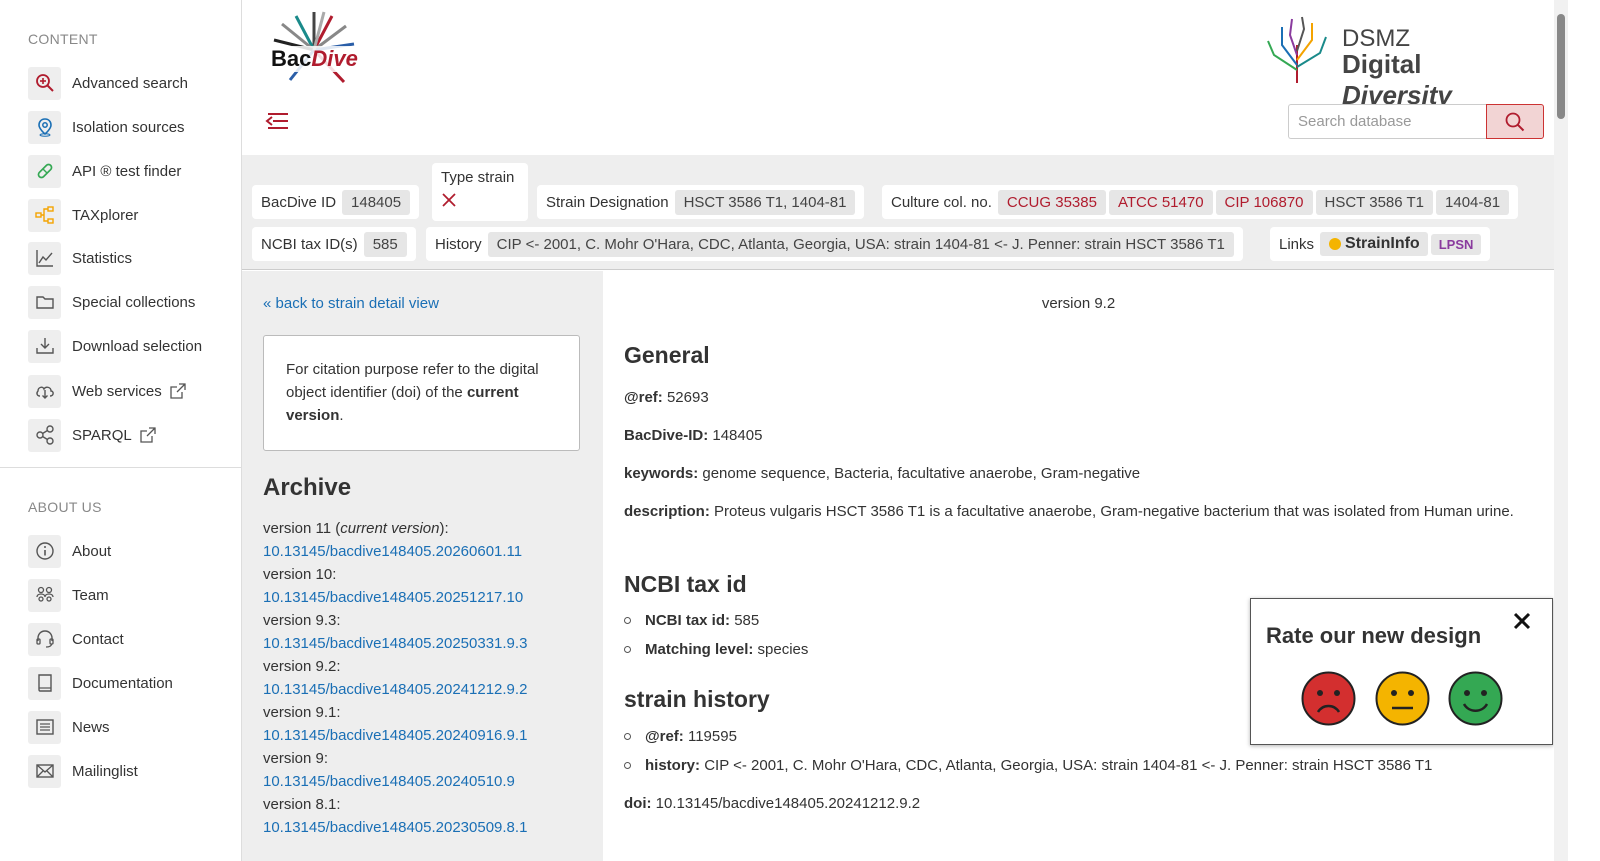 Image resolution: width=1600 pixels, height=861 pixels. Describe the element at coordinates (1402, 698) in the screenshot. I see `neutral-face-icon` at that location.